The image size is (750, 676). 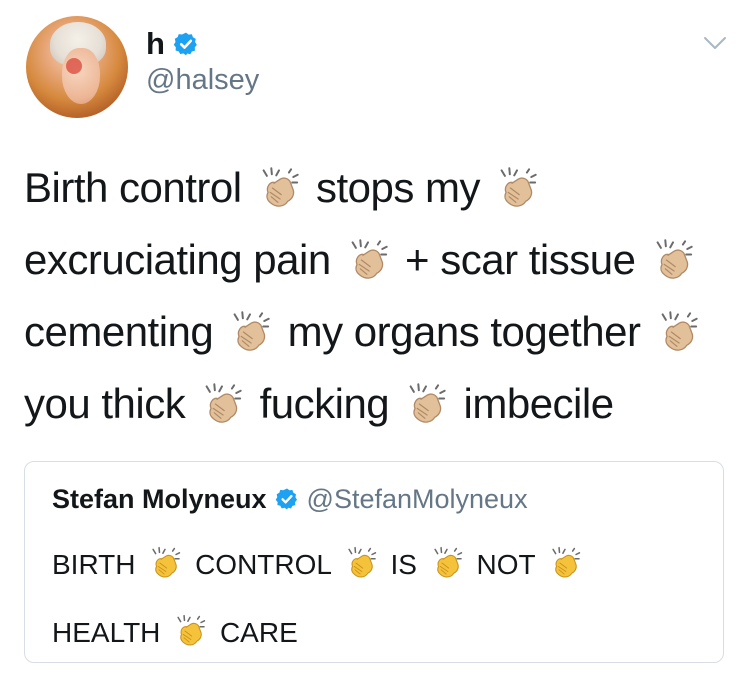 I want to click on text-segment: BIRTH, so click(x=94, y=564).